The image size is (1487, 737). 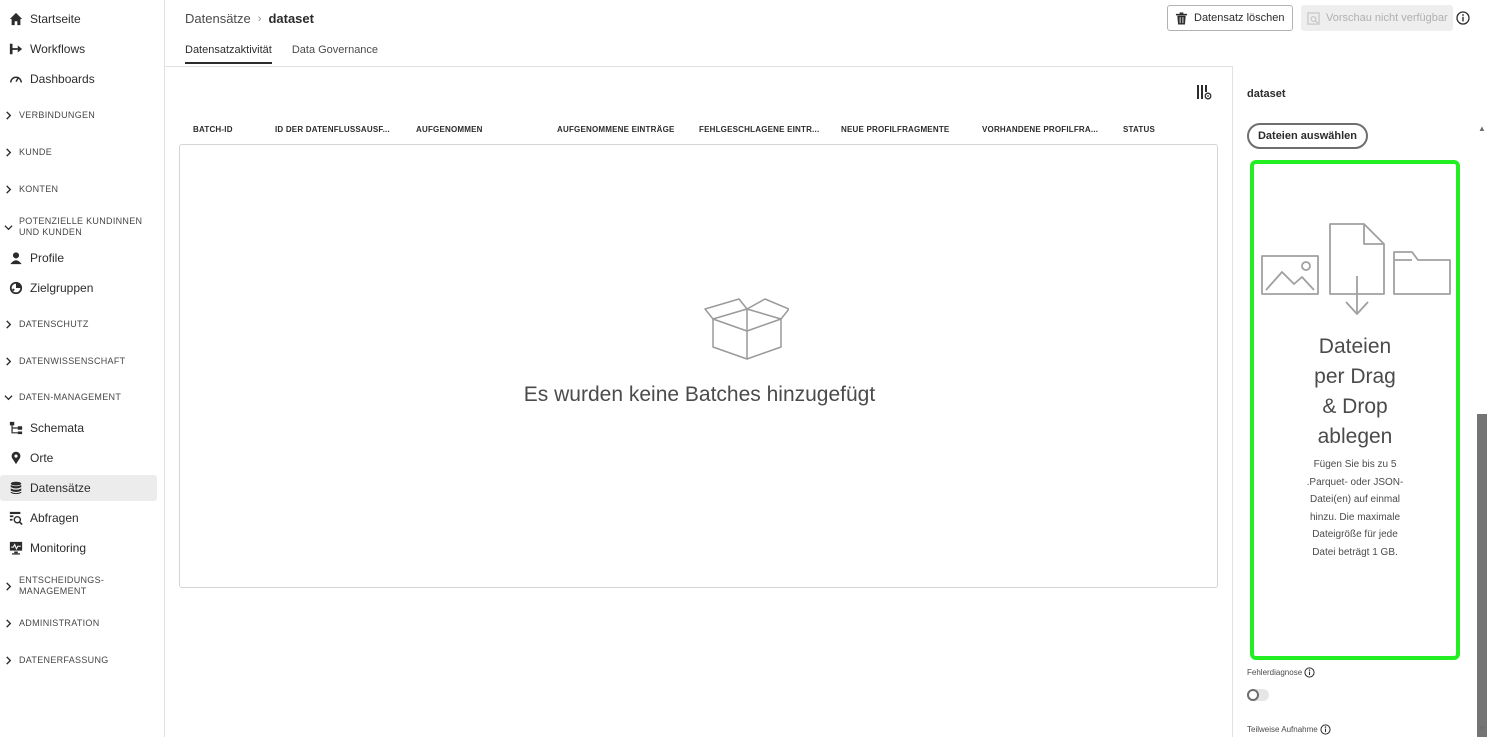 What do you see at coordinates (16, 258) in the screenshot?
I see `user-icon` at bounding box center [16, 258].